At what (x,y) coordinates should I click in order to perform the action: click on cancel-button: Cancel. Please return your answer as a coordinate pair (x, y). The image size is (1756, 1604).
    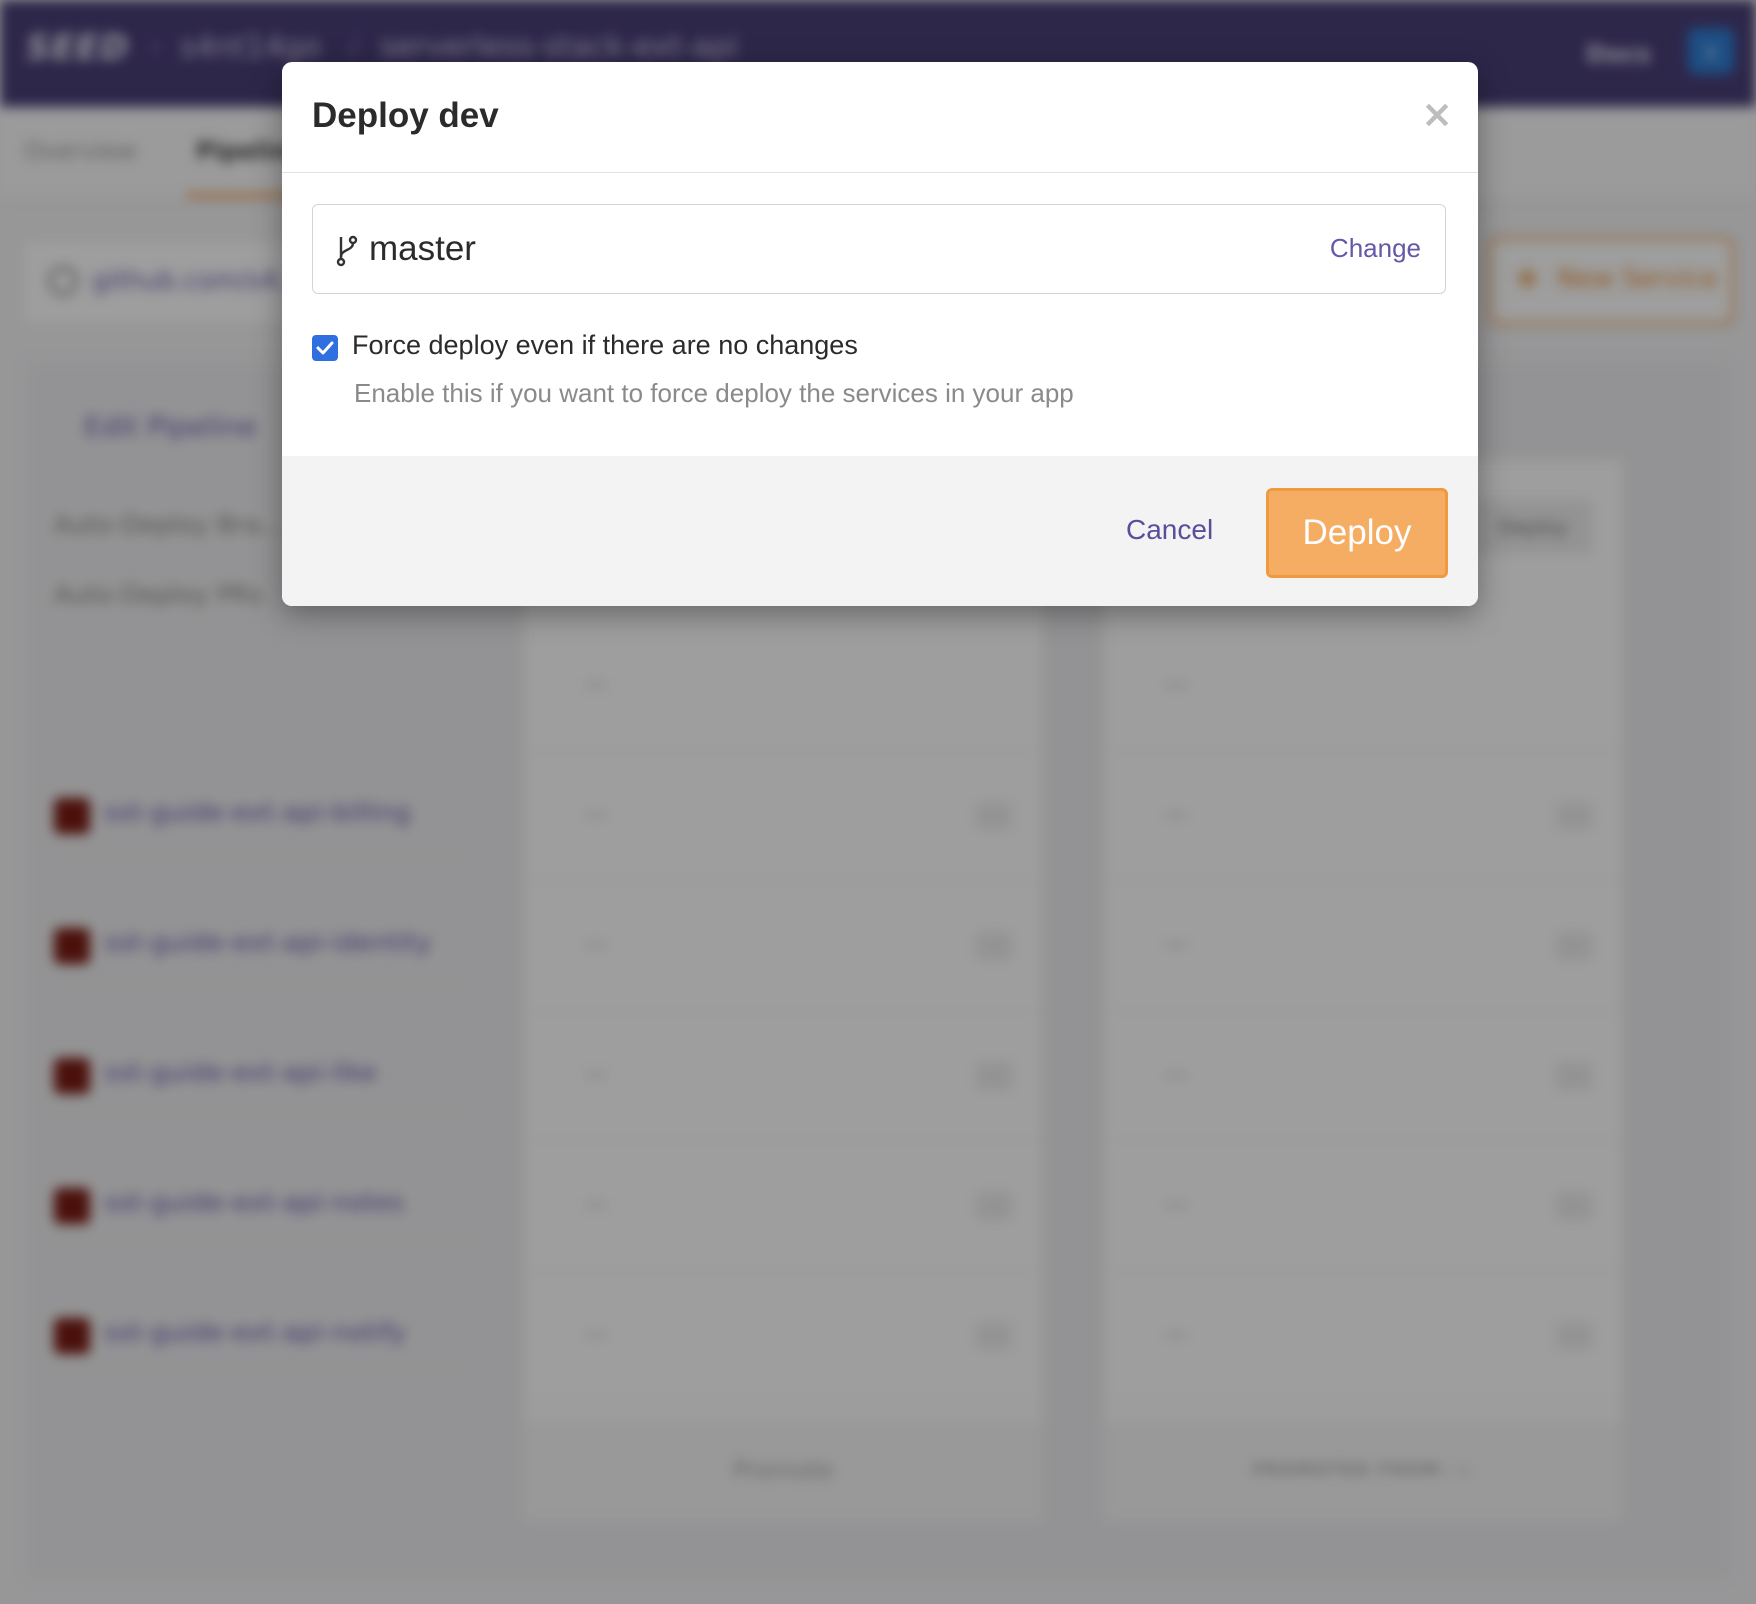
    Looking at the image, I should click on (1169, 530).